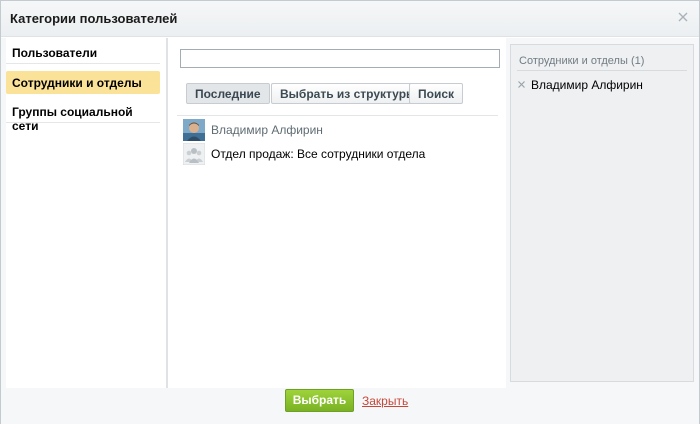  What do you see at coordinates (337, 115) in the screenshot?
I see `list-divider` at bounding box center [337, 115].